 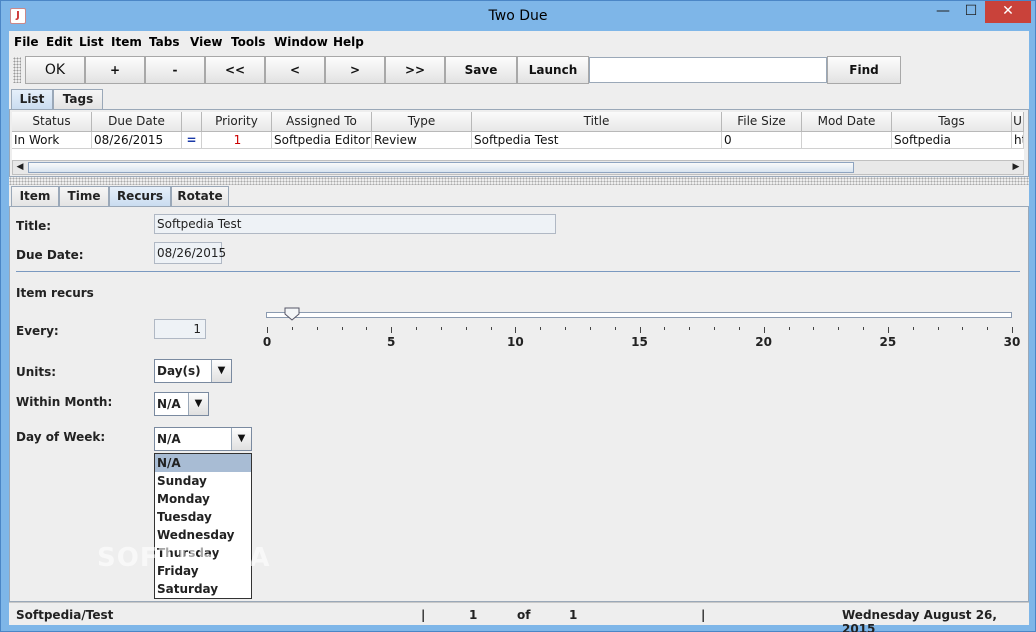 What do you see at coordinates (355, 70) in the screenshot?
I see `next-button: >` at bounding box center [355, 70].